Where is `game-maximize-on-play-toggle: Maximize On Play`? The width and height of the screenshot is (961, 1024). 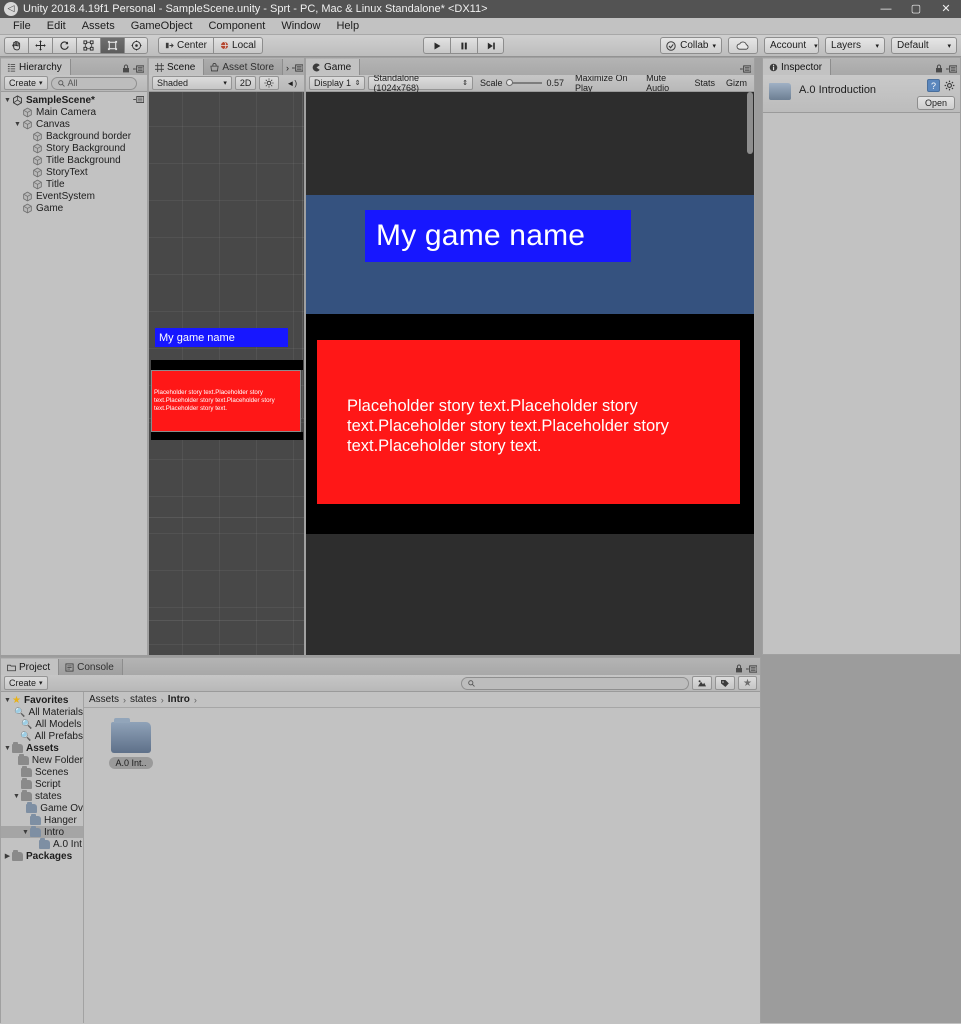 game-maximize-on-play-toggle: Maximize On Play is located at coordinates (605, 83).